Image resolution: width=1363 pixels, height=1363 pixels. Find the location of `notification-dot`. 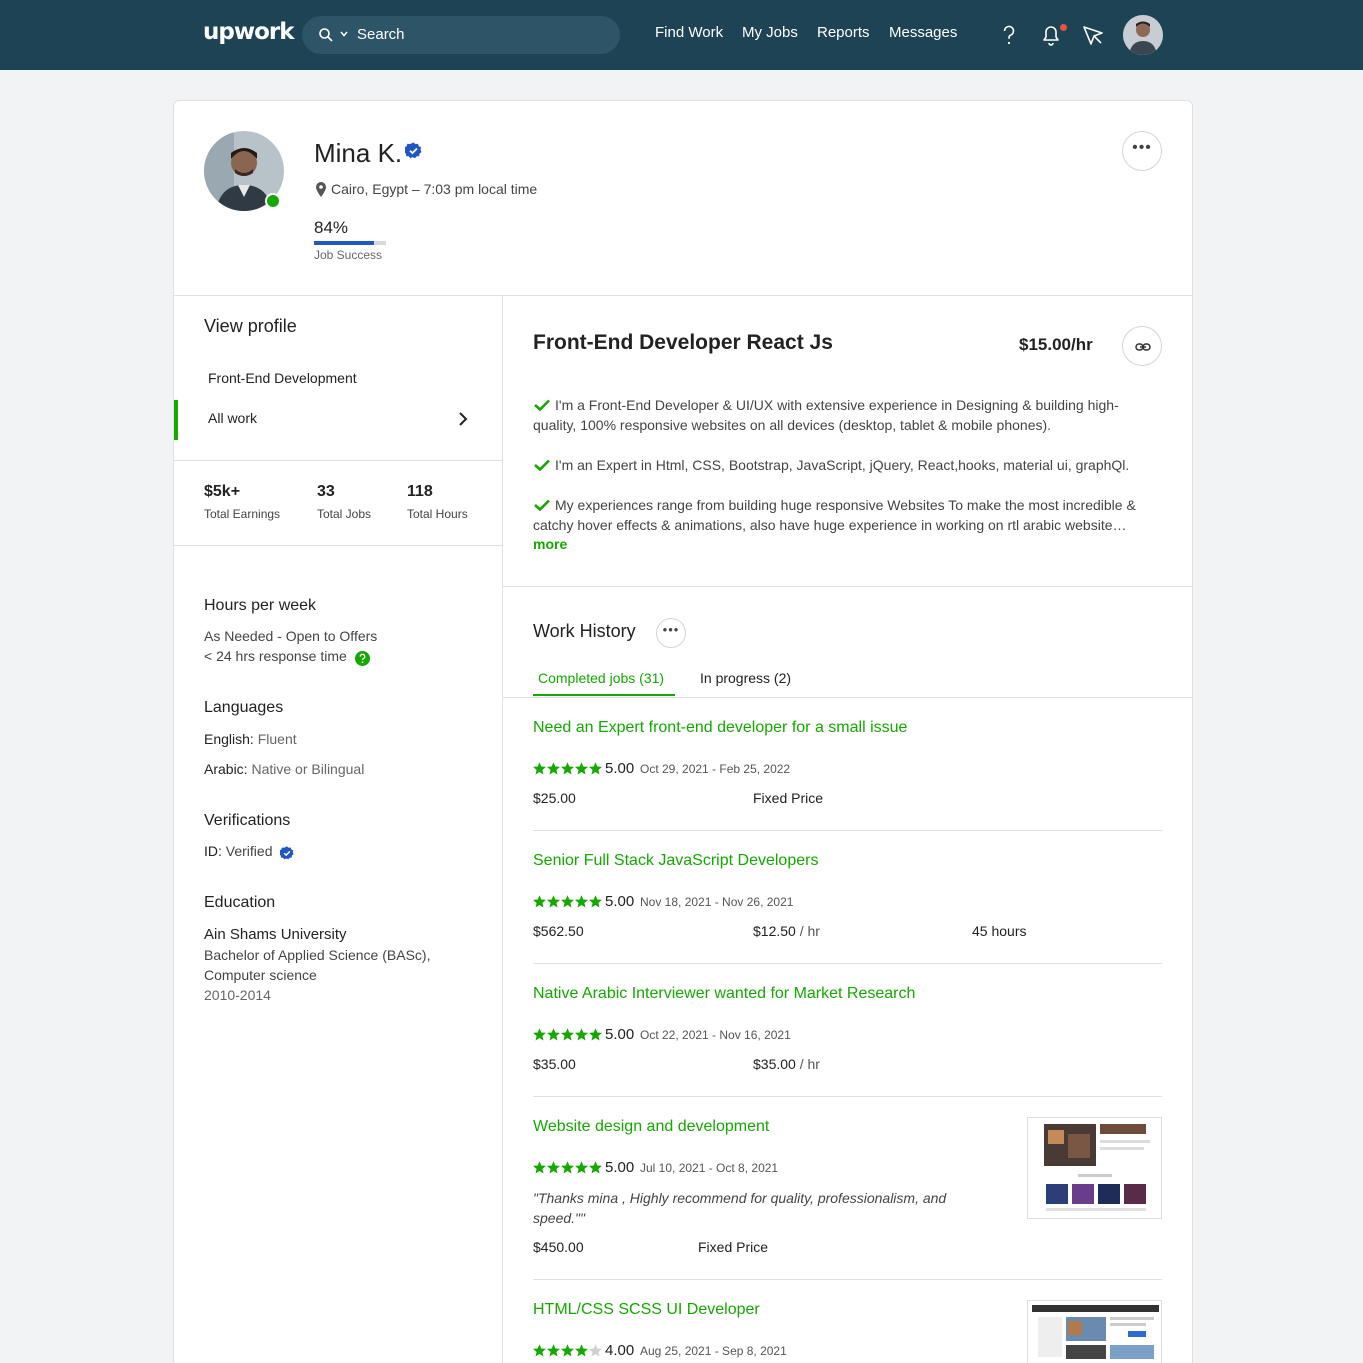

notification-dot is located at coordinates (1063, 27).